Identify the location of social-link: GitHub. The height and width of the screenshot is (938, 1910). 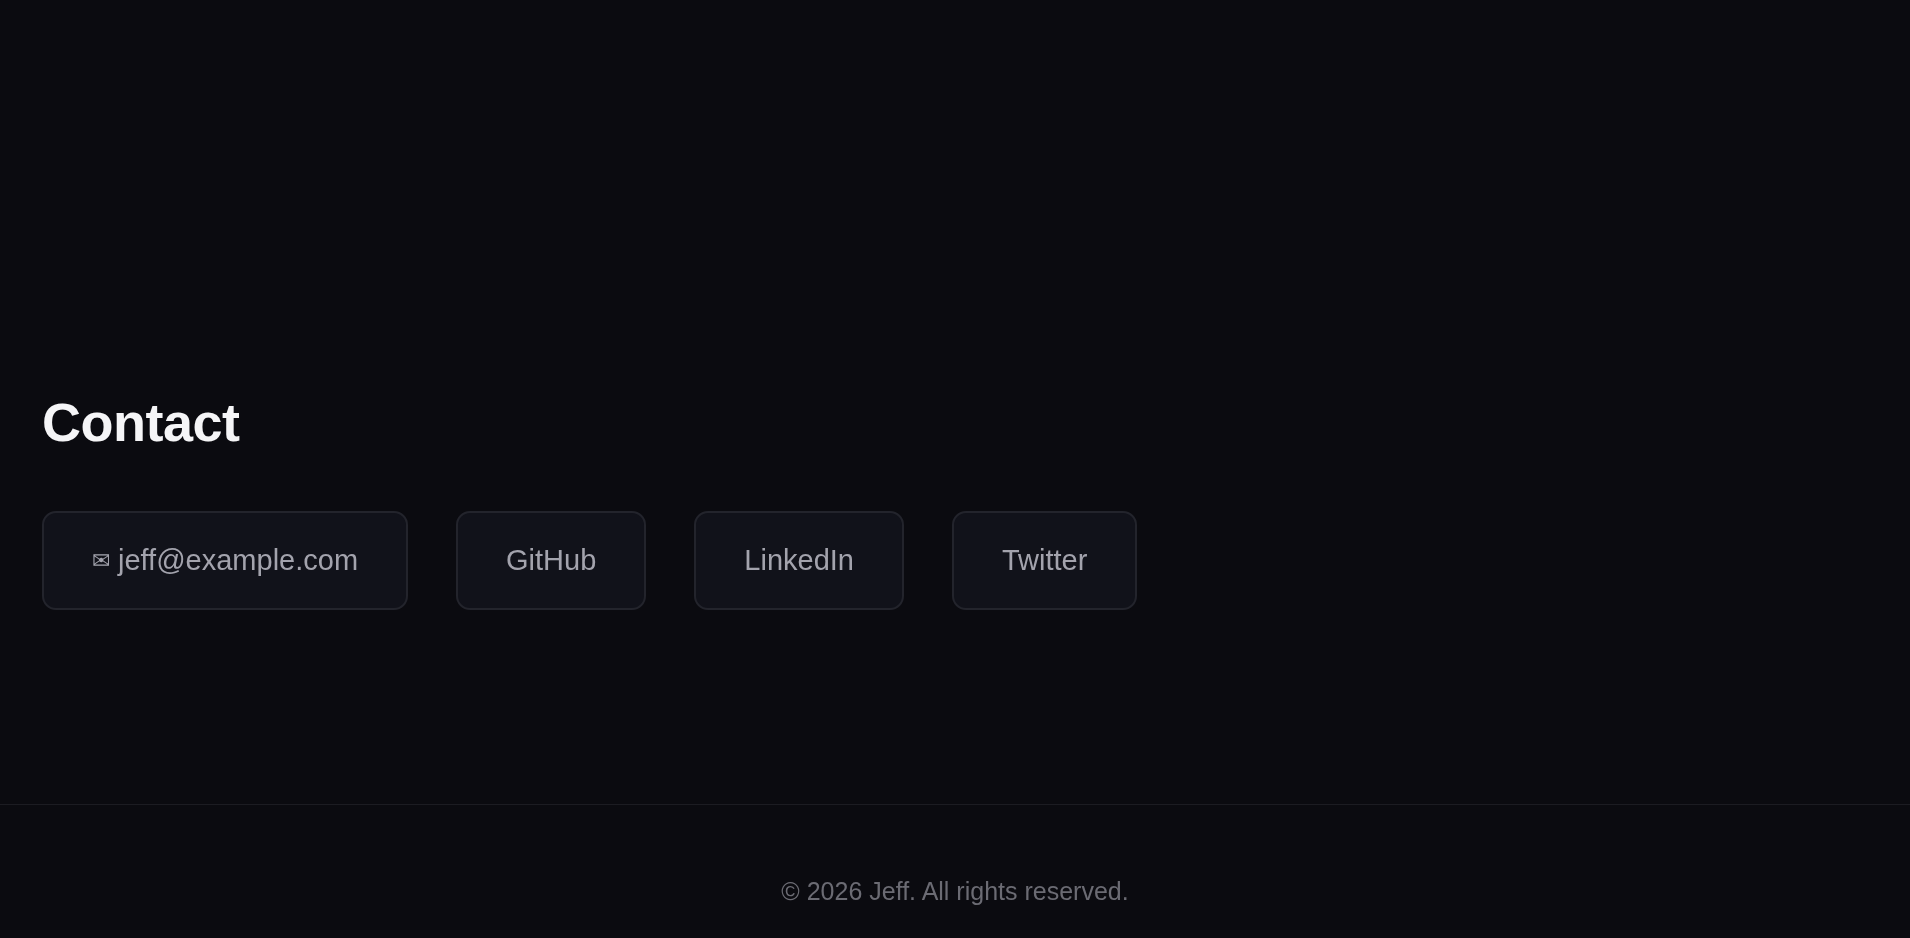
(551, 560).